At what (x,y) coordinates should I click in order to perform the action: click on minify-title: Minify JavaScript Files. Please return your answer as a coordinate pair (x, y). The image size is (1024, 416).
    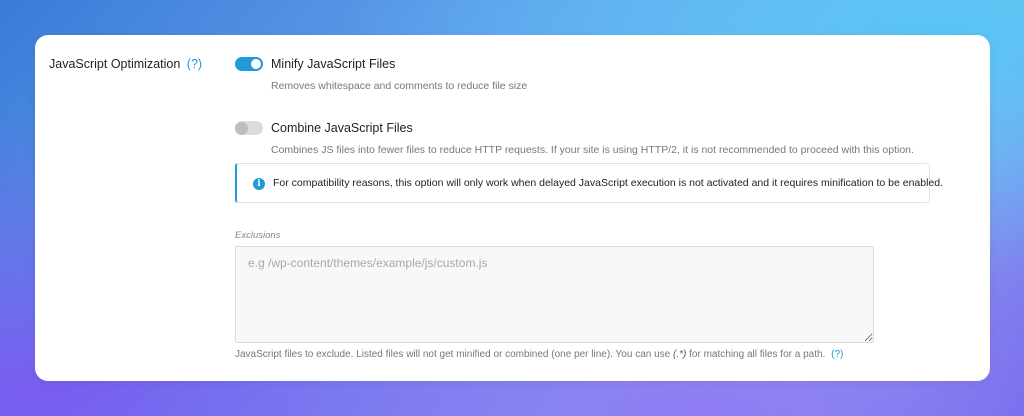
    Looking at the image, I should click on (333, 64).